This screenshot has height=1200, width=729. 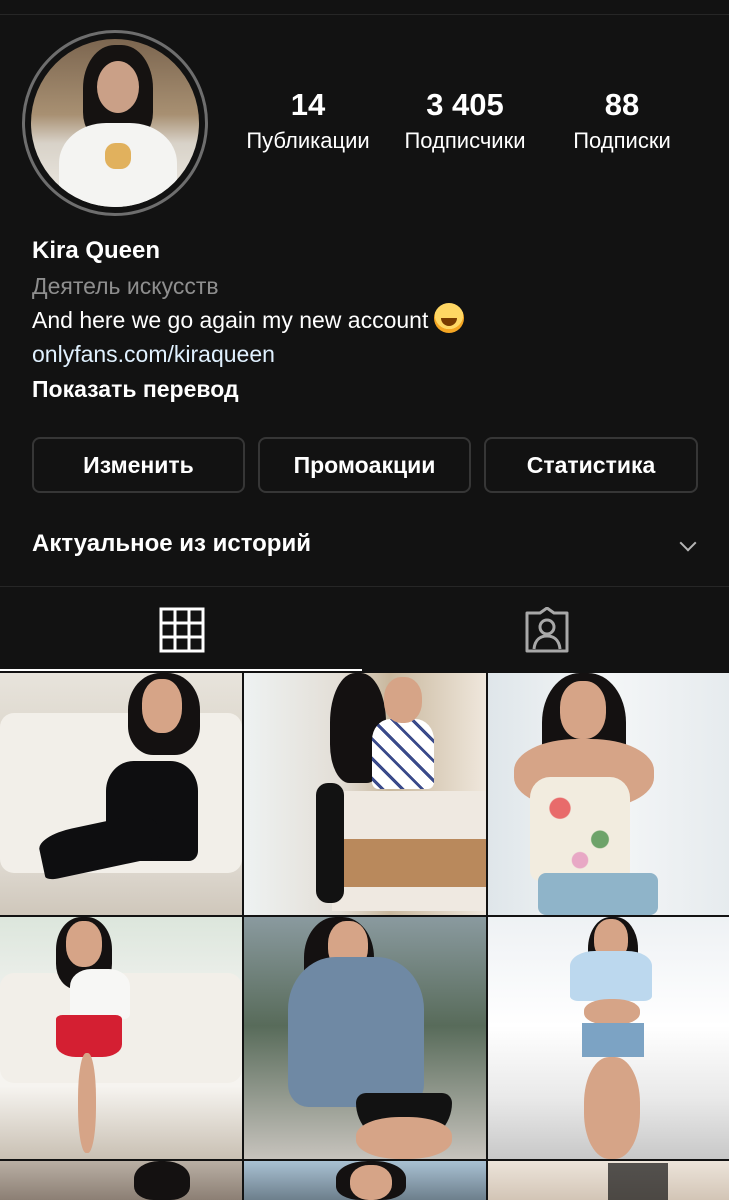 I want to click on profile-category: Деятель искусств, so click(x=125, y=286).